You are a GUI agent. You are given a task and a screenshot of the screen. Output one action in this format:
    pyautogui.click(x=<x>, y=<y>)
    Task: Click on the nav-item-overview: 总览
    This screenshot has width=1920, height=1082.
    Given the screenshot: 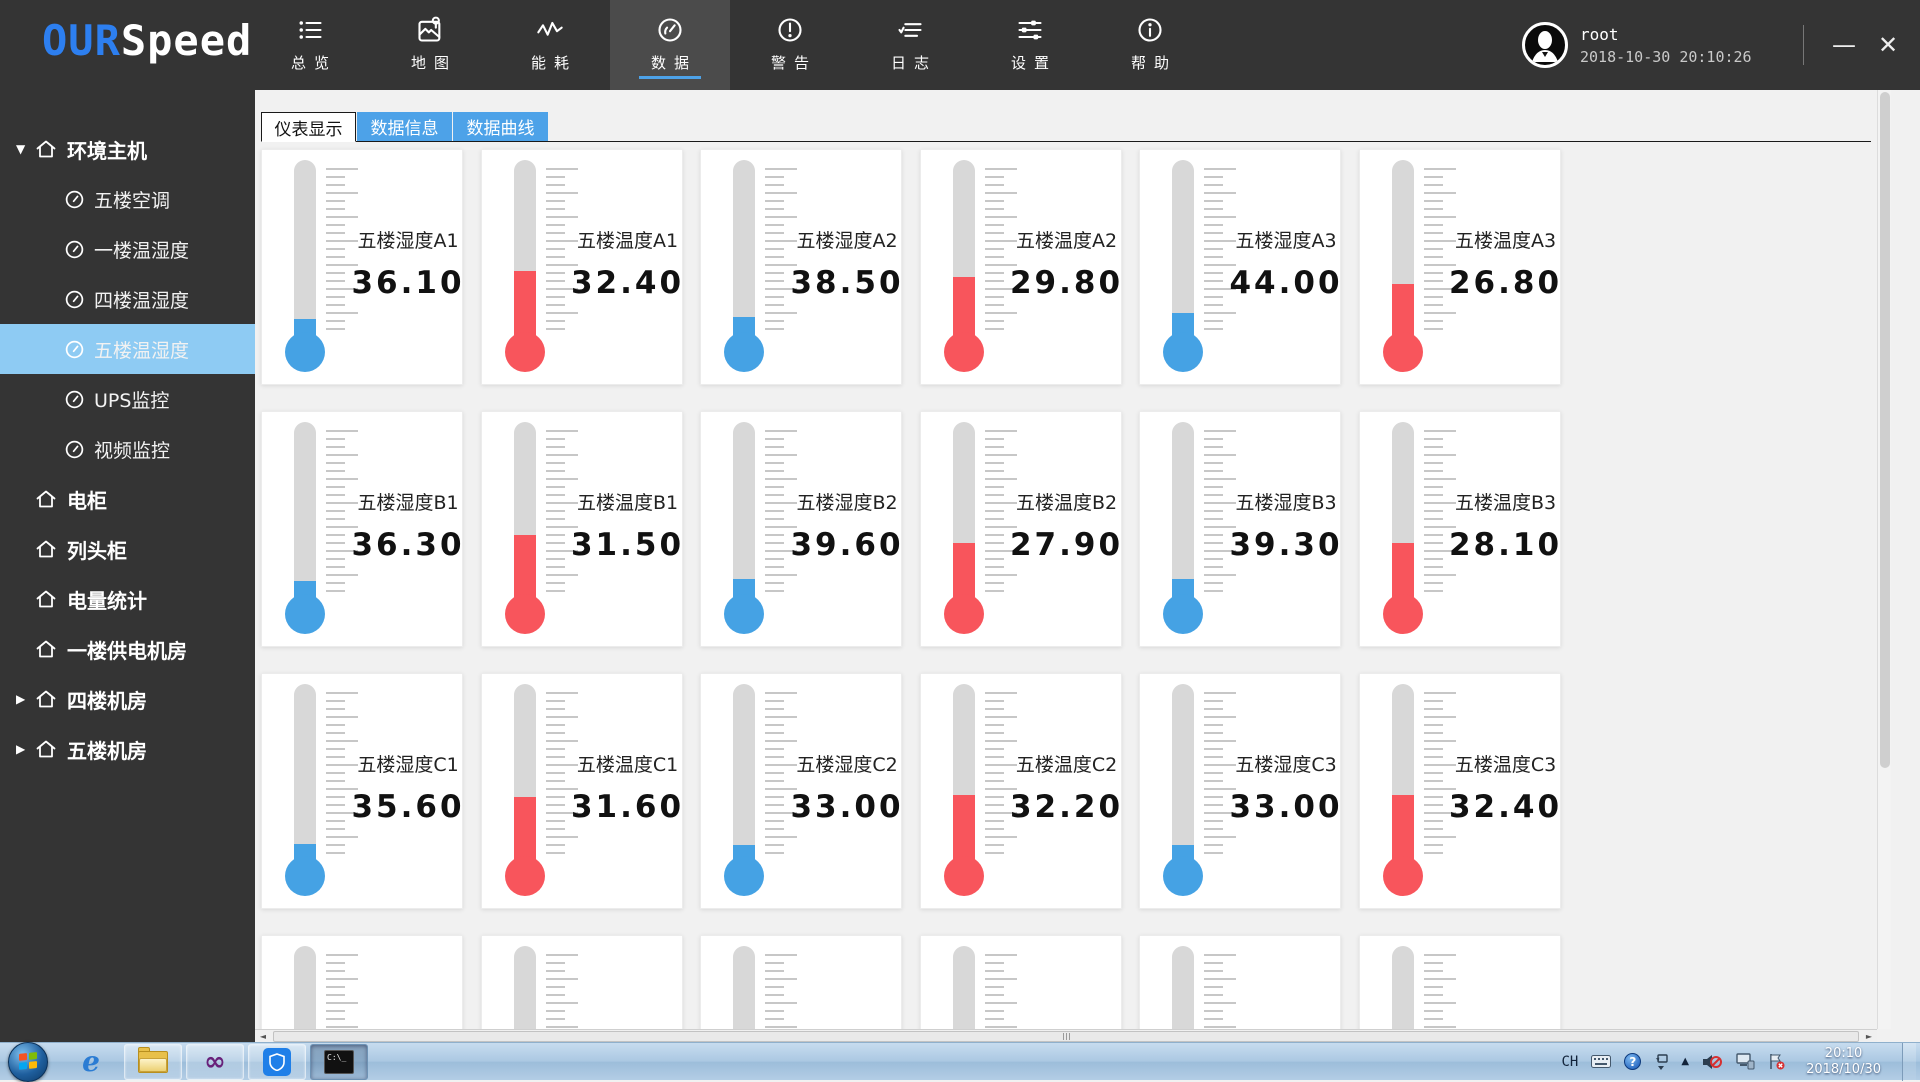 What is the action you would take?
    pyautogui.click(x=310, y=45)
    